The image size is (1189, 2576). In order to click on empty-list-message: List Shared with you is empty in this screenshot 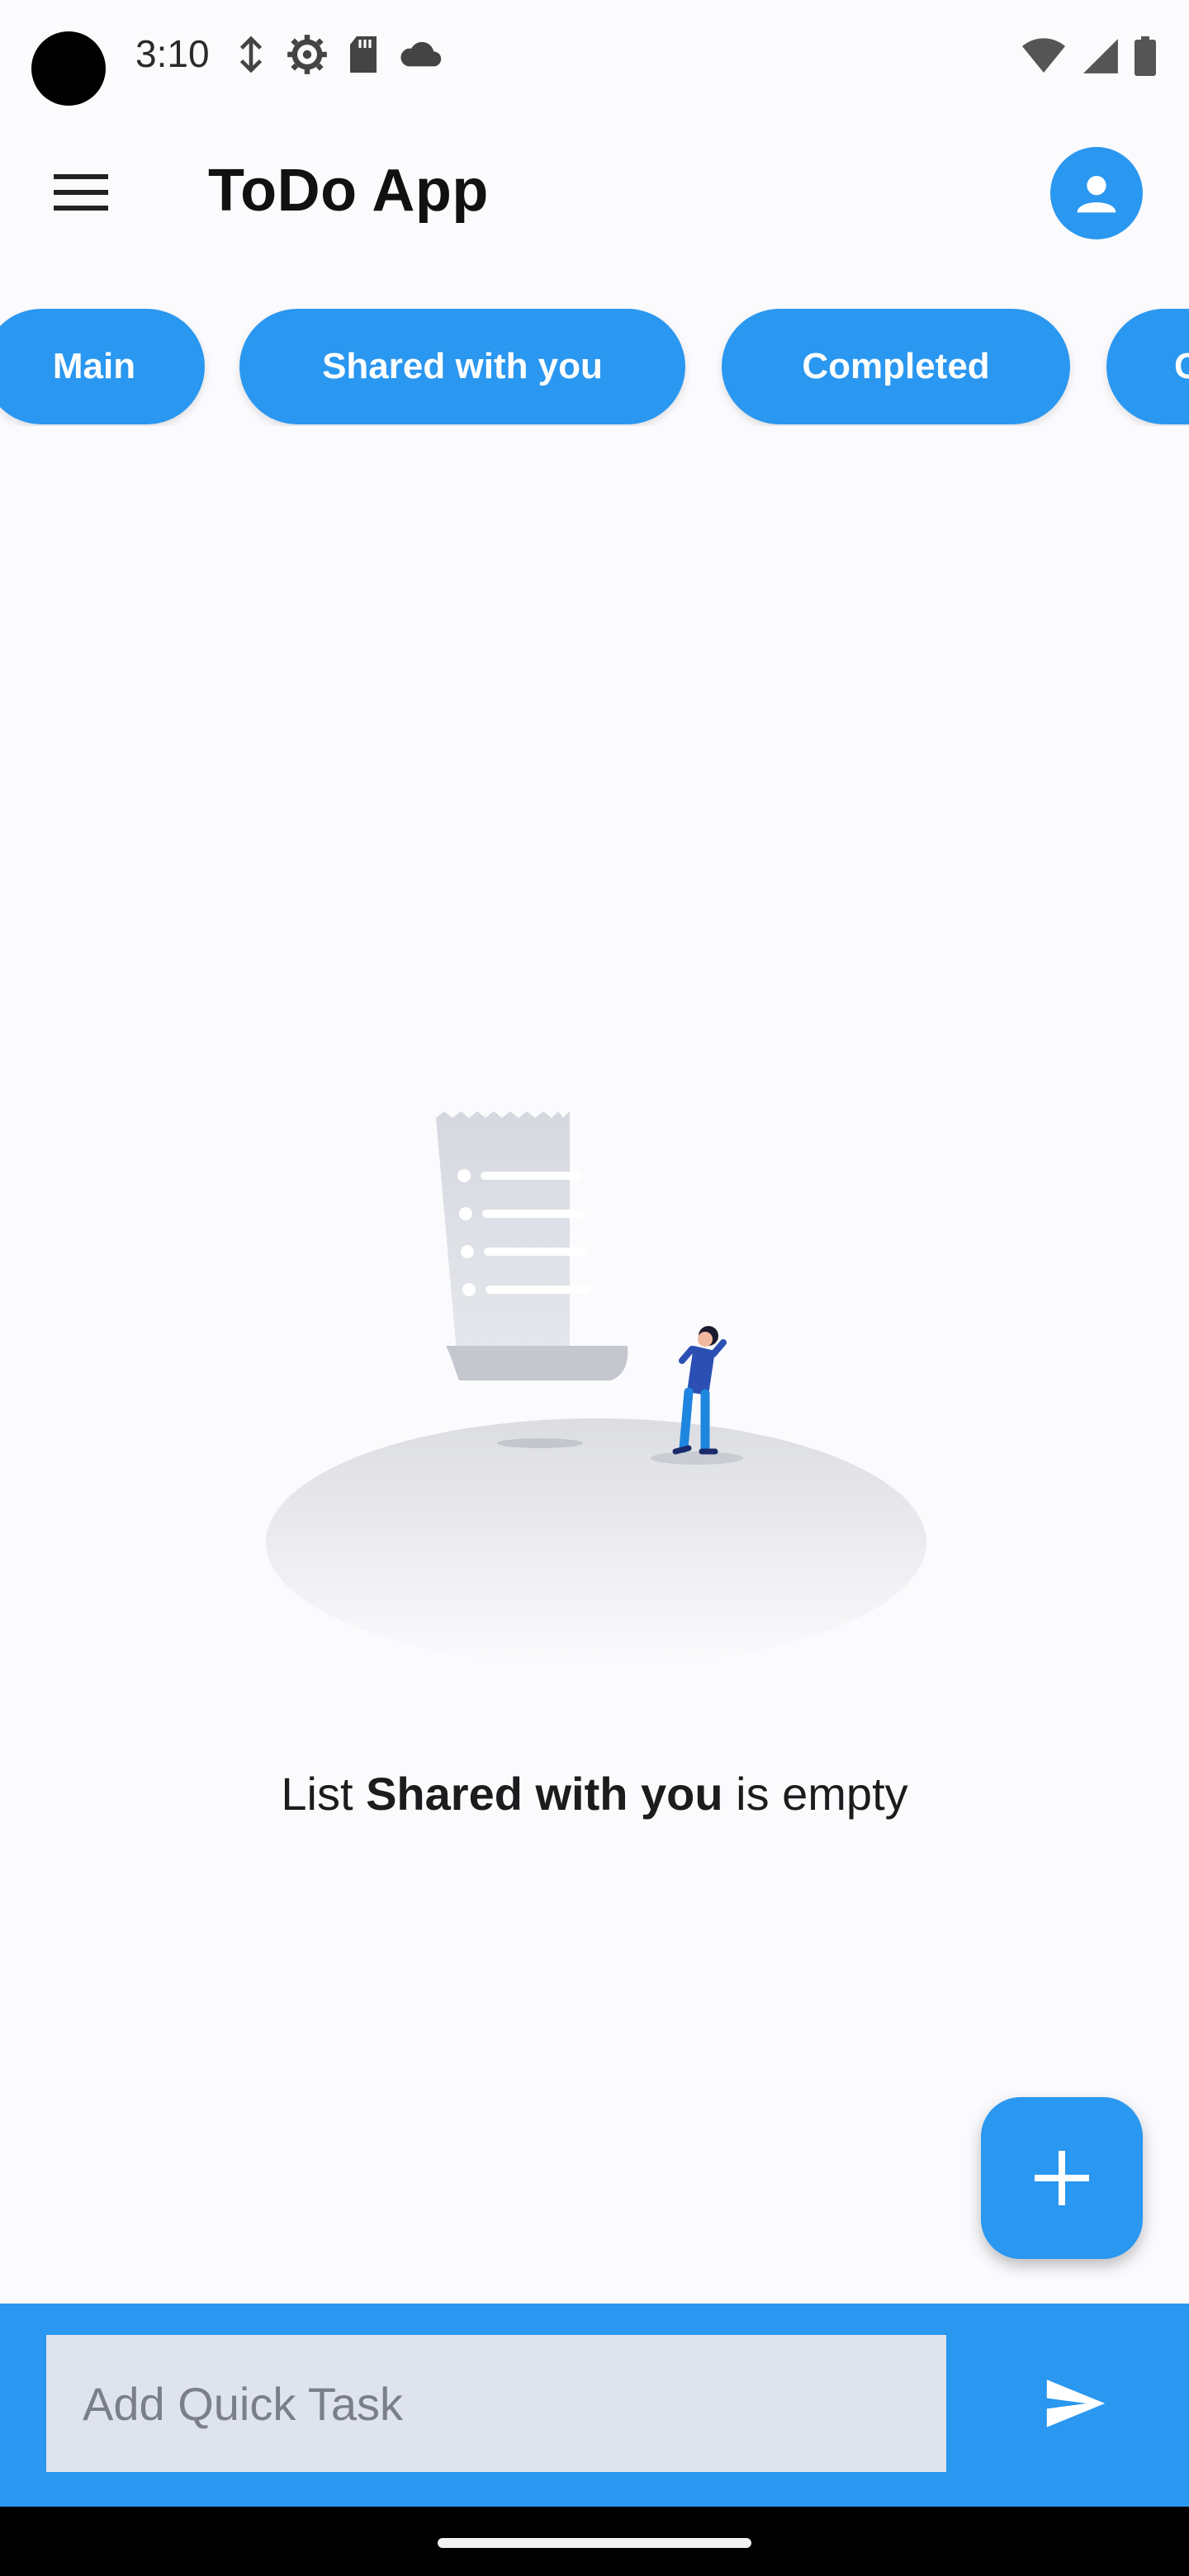, I will do `click(594, 1794)`.